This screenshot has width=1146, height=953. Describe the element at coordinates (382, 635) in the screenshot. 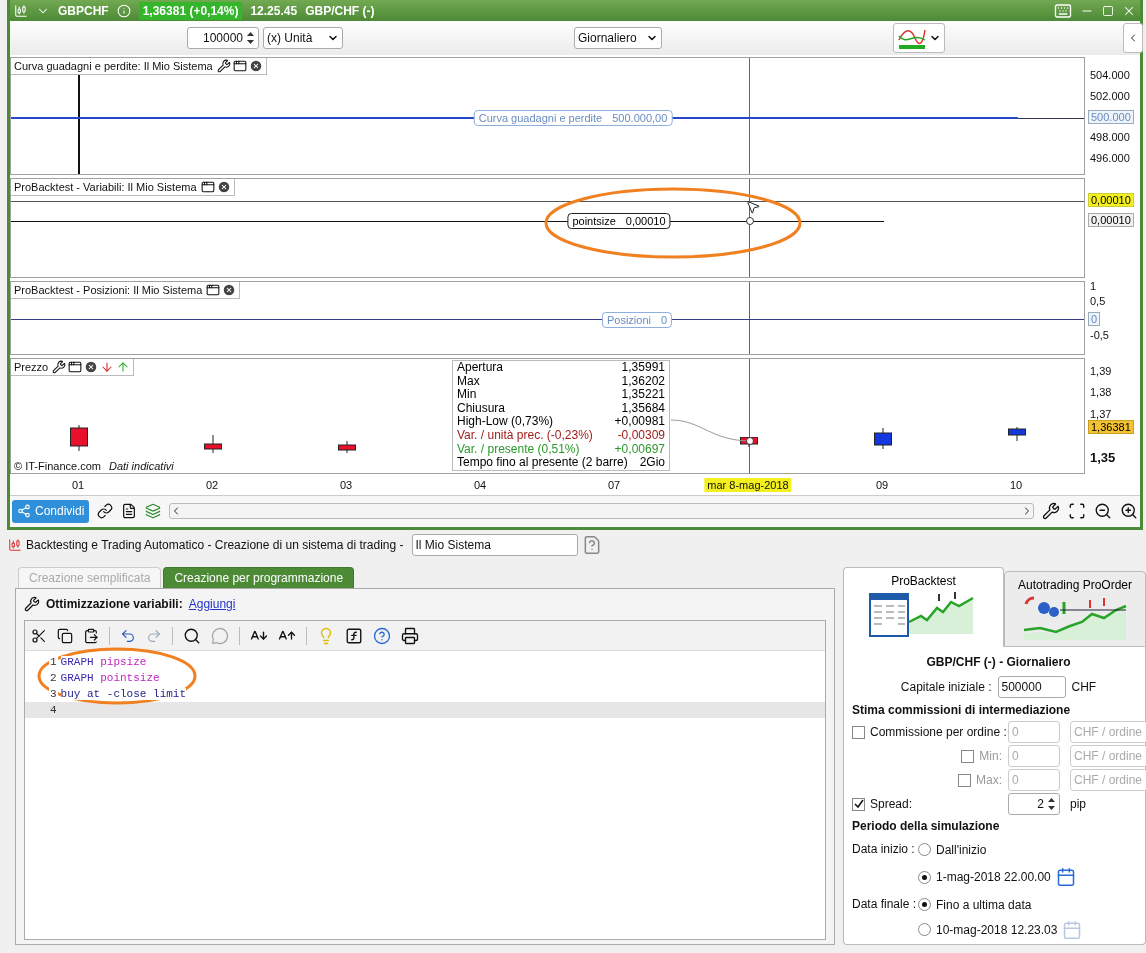

I see `help-icon` at that location.